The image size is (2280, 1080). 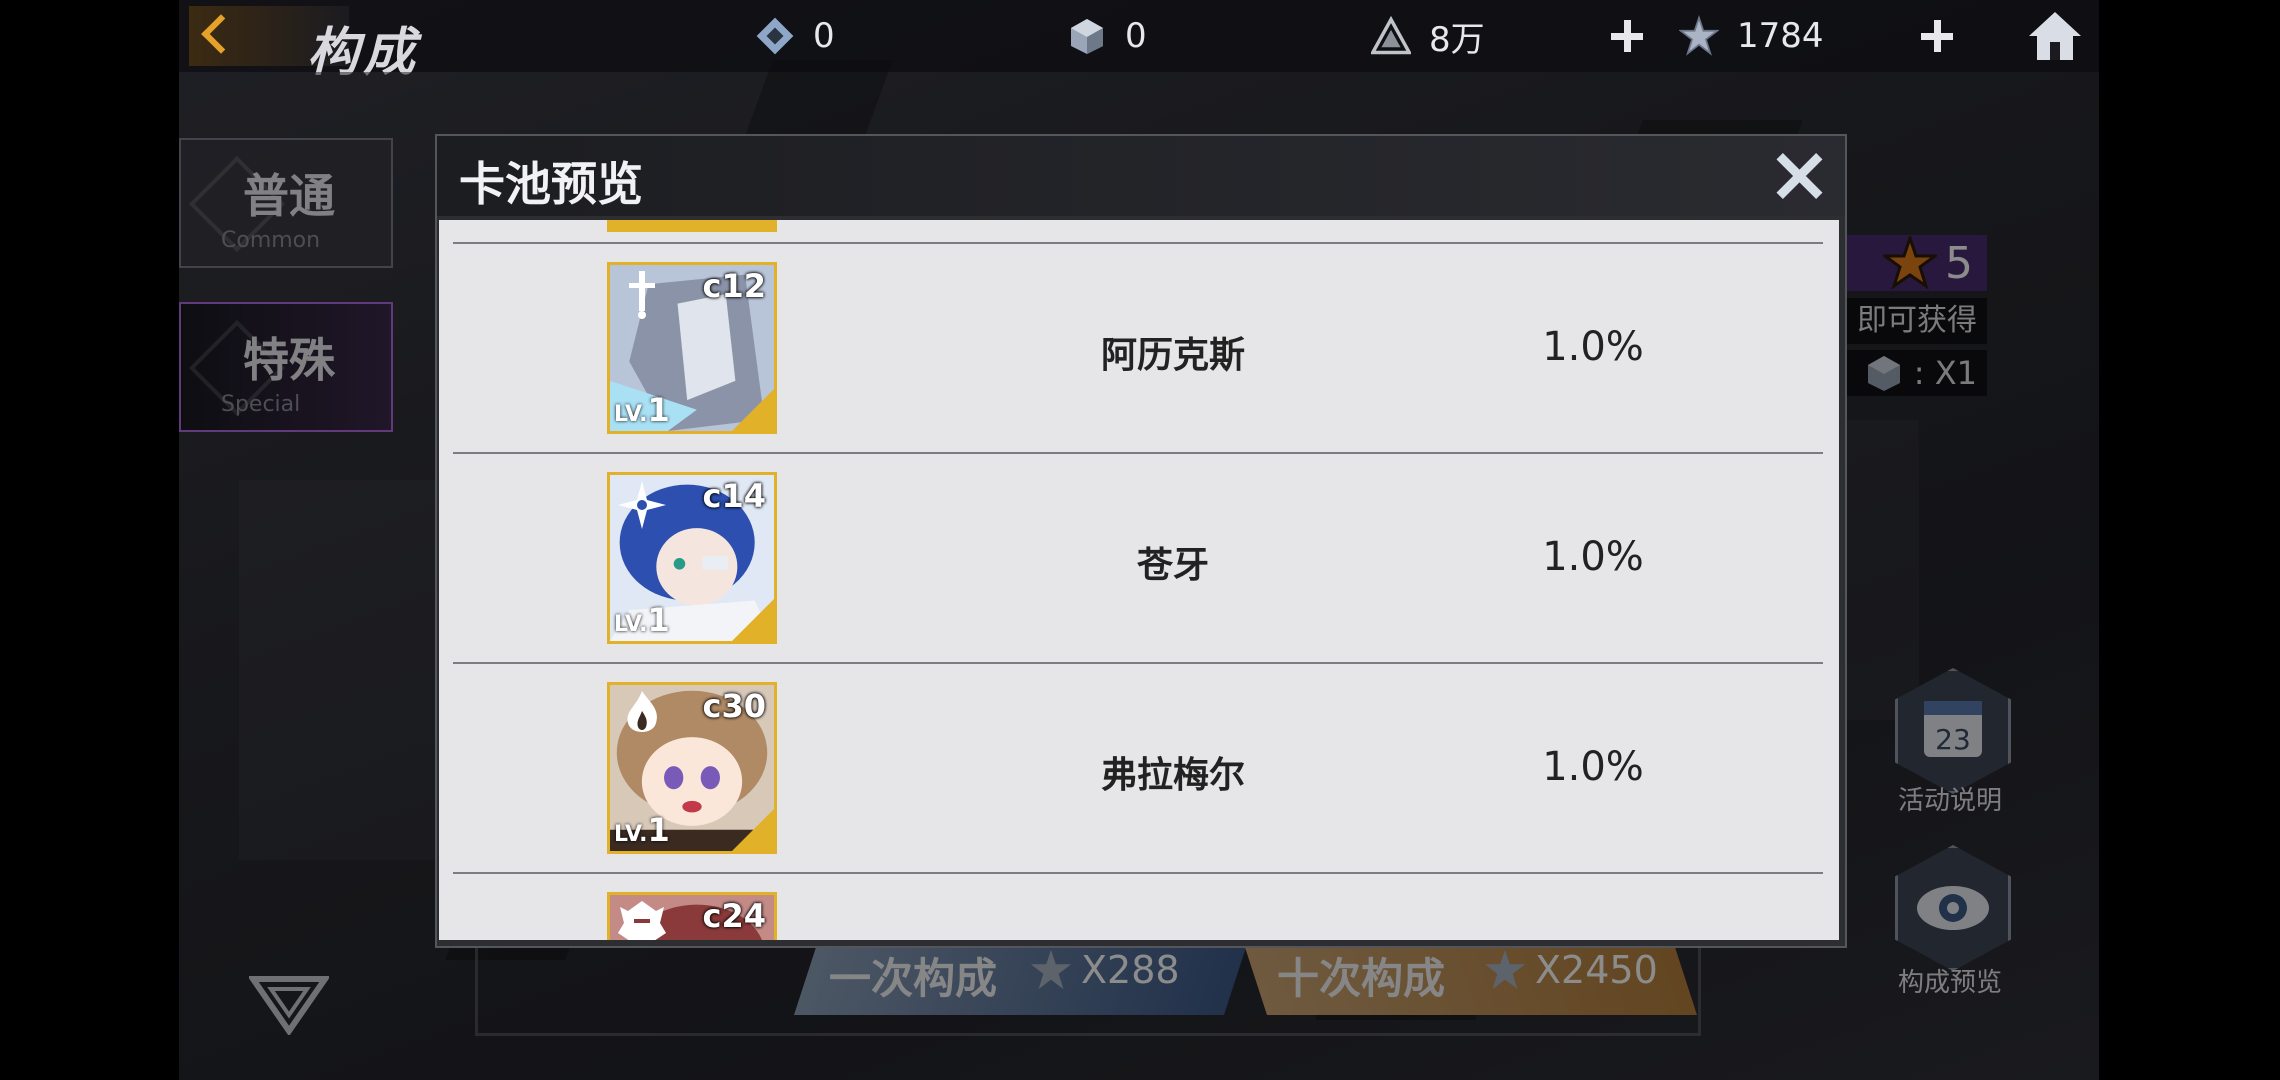 I want to click on cube-count: 0, so click(x=1136, y=36).